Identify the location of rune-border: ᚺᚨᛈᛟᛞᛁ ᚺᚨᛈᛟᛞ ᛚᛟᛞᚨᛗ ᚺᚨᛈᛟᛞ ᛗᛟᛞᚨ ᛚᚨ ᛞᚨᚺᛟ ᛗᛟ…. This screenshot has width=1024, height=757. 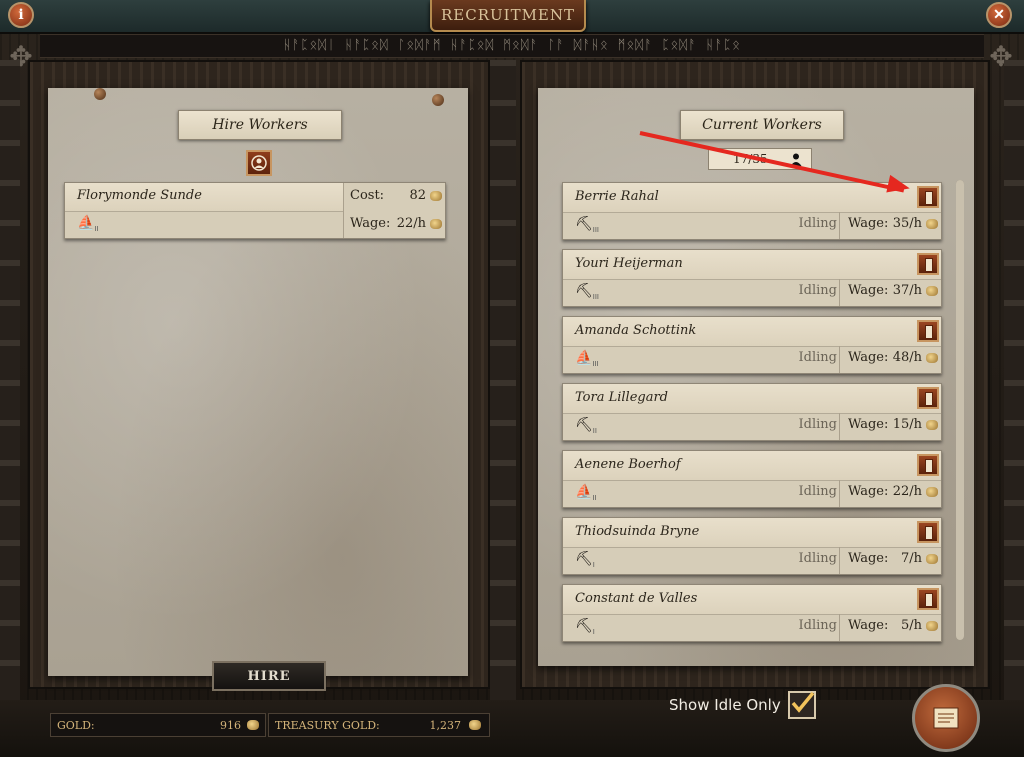
(512, 46).